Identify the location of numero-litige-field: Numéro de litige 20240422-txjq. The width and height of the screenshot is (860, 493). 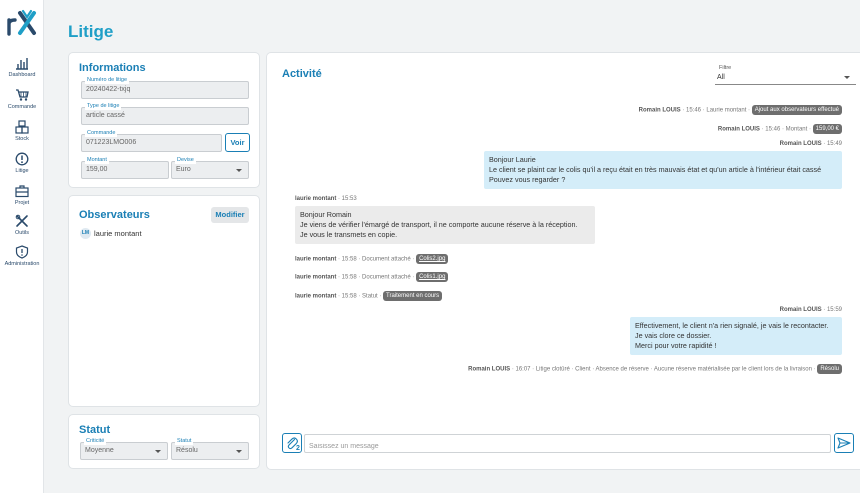
(165, 87).